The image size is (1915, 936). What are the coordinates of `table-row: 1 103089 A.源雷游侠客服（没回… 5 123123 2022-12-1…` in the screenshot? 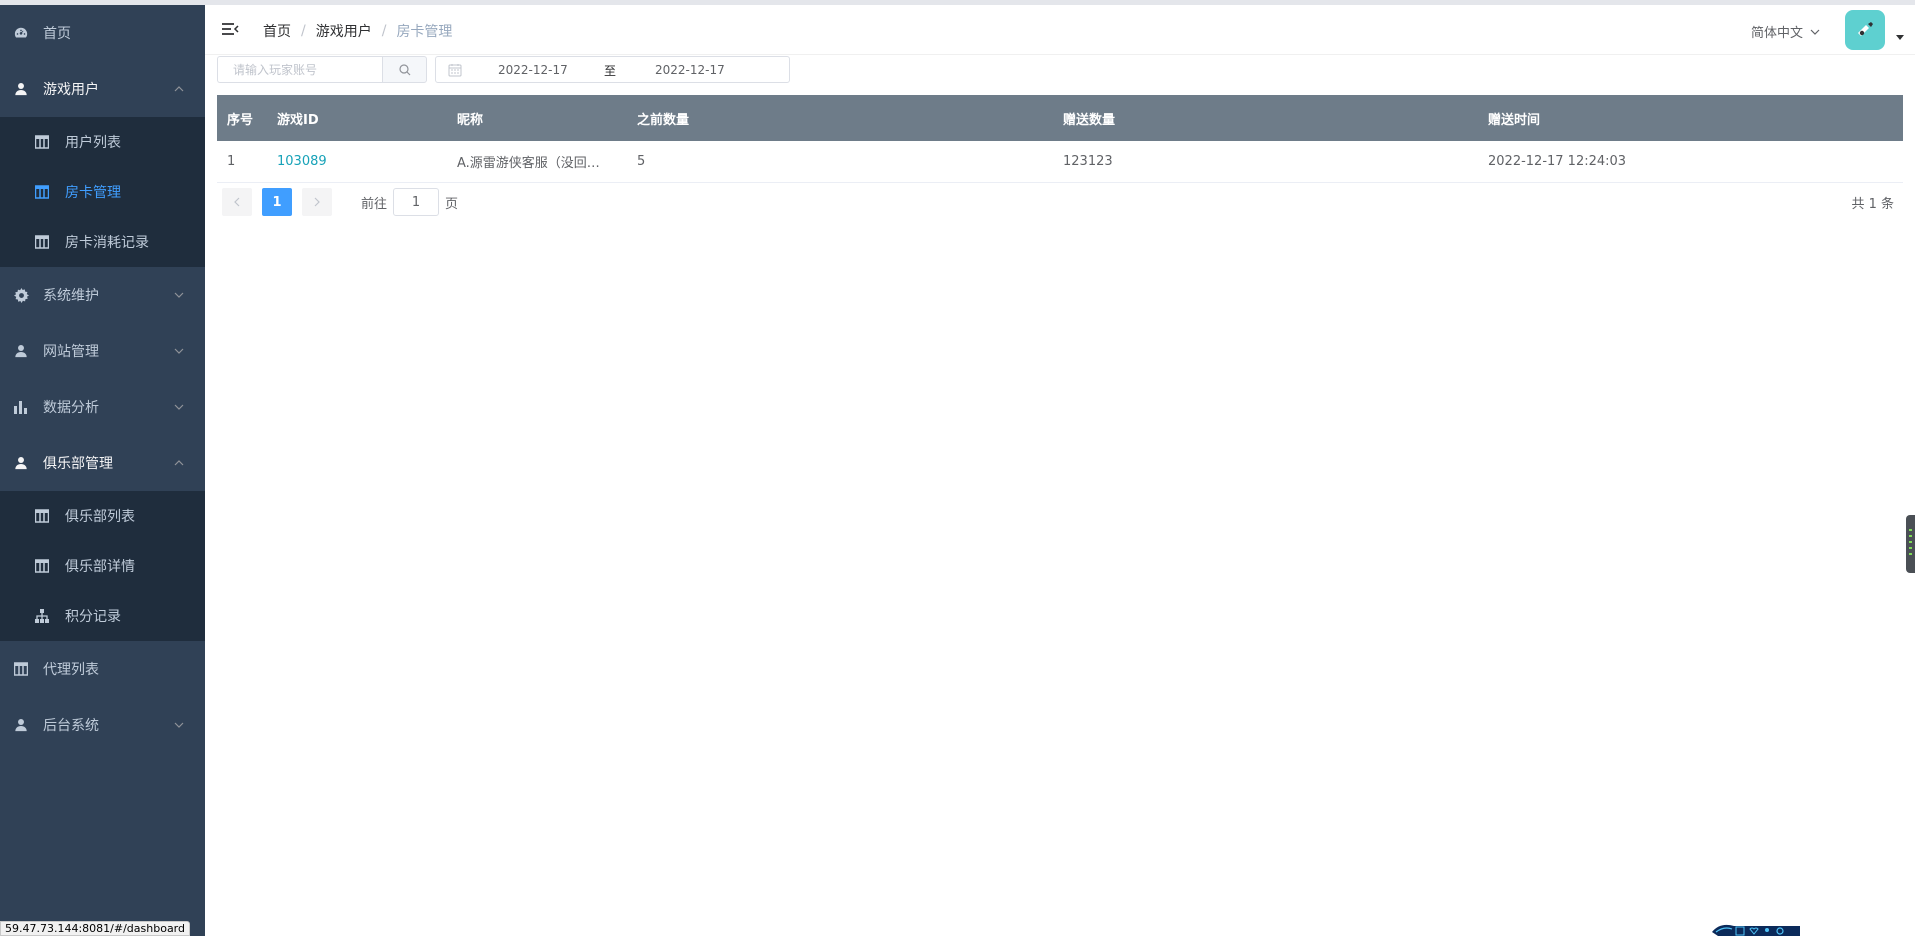 It's located at (1060, 162).